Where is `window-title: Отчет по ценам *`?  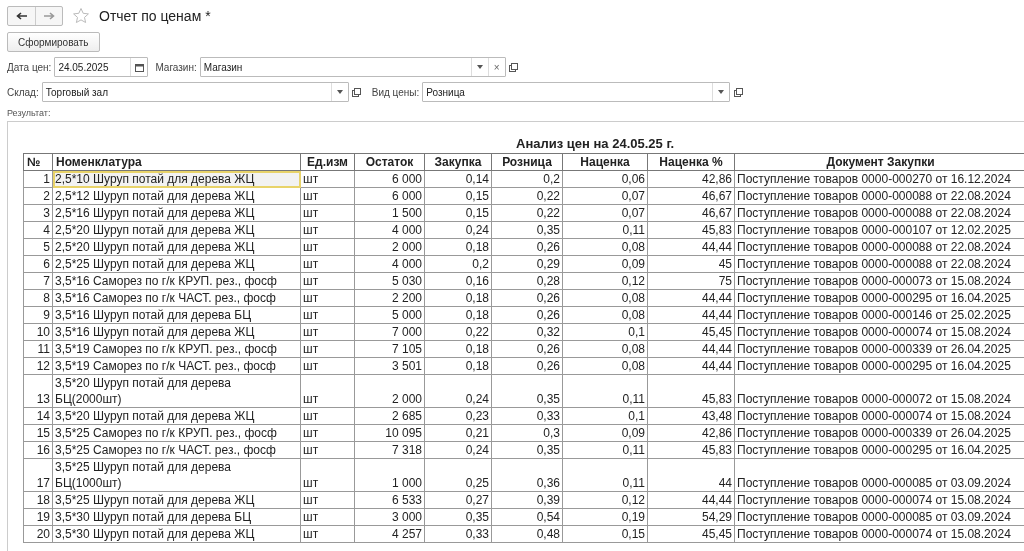 window-title: Отчет по ценам * is located at coordinates (155, 16).